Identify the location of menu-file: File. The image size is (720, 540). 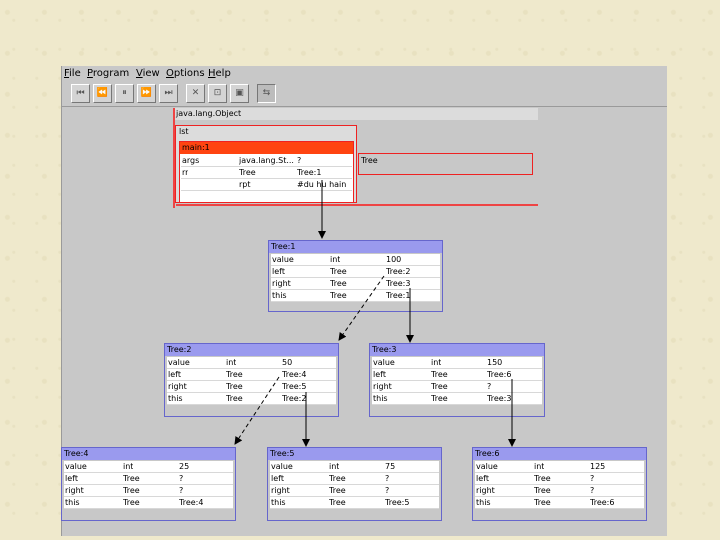
(72, 74).